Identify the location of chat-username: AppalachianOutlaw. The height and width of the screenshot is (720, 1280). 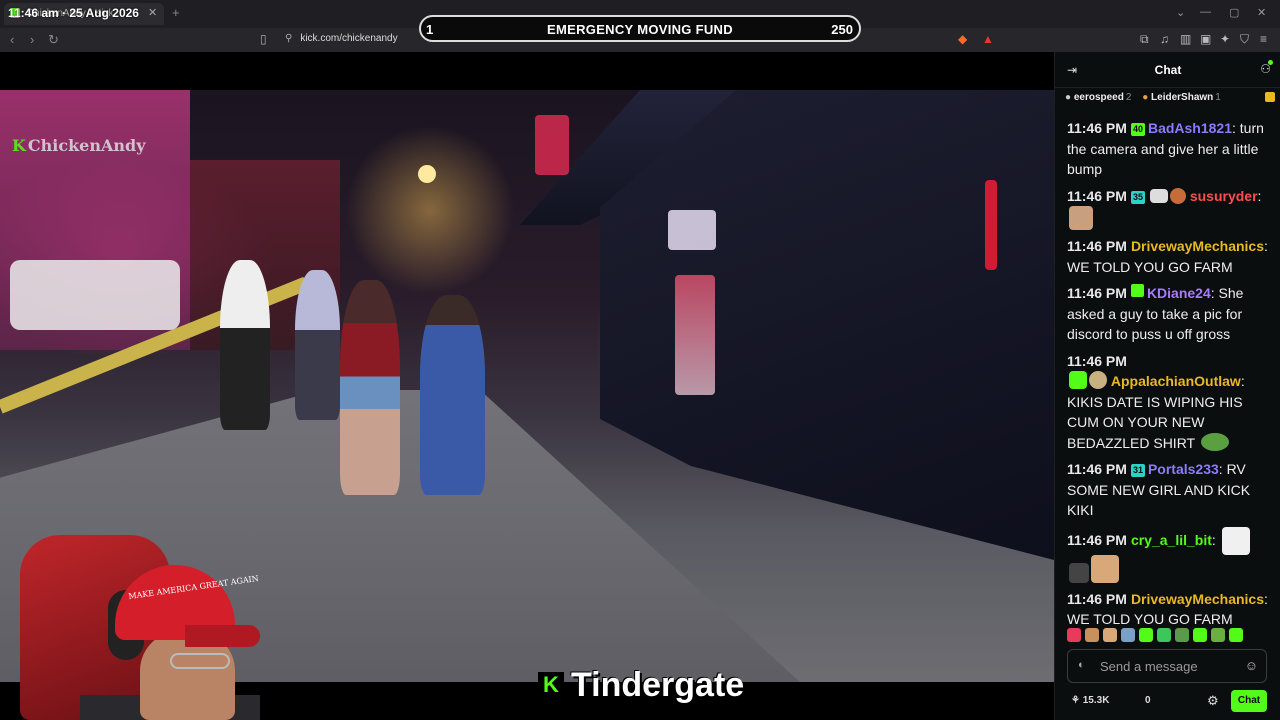
(1176, 381).